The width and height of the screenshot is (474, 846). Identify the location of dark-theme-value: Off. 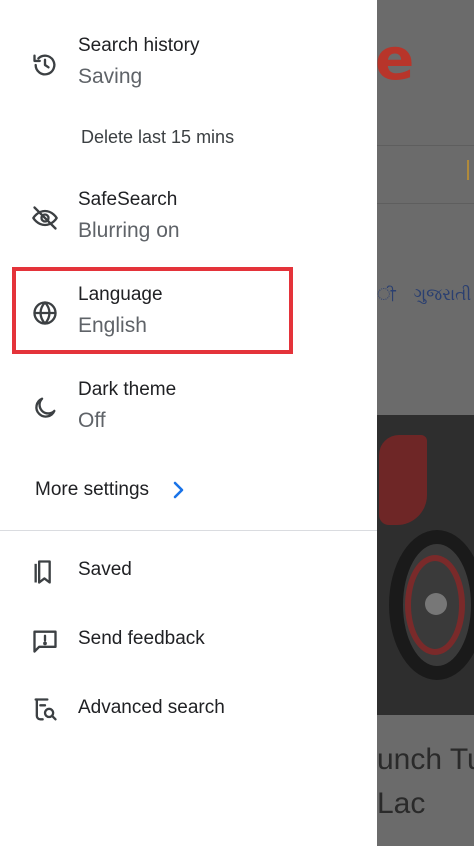
(92, 420).